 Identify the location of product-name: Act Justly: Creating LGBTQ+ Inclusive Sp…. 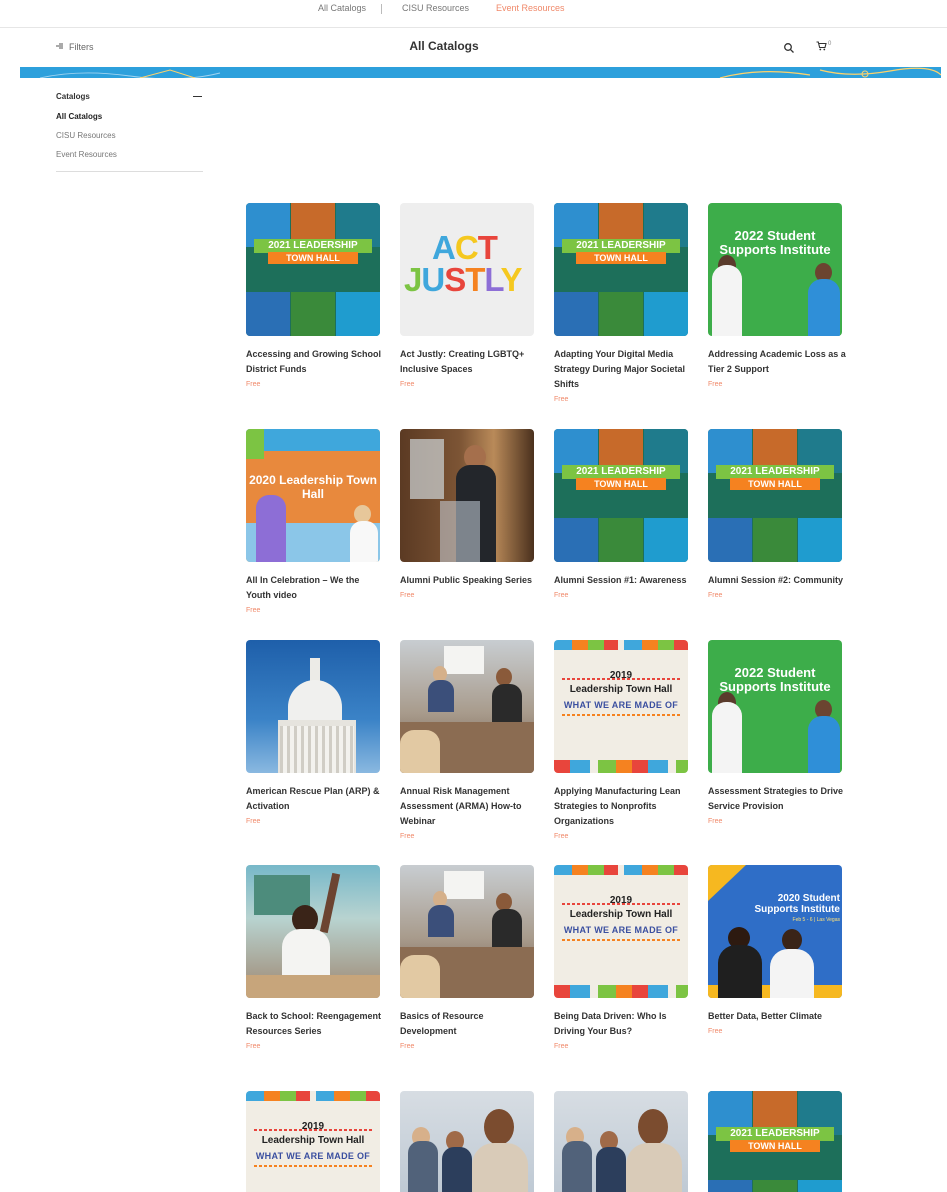
(469, 362).